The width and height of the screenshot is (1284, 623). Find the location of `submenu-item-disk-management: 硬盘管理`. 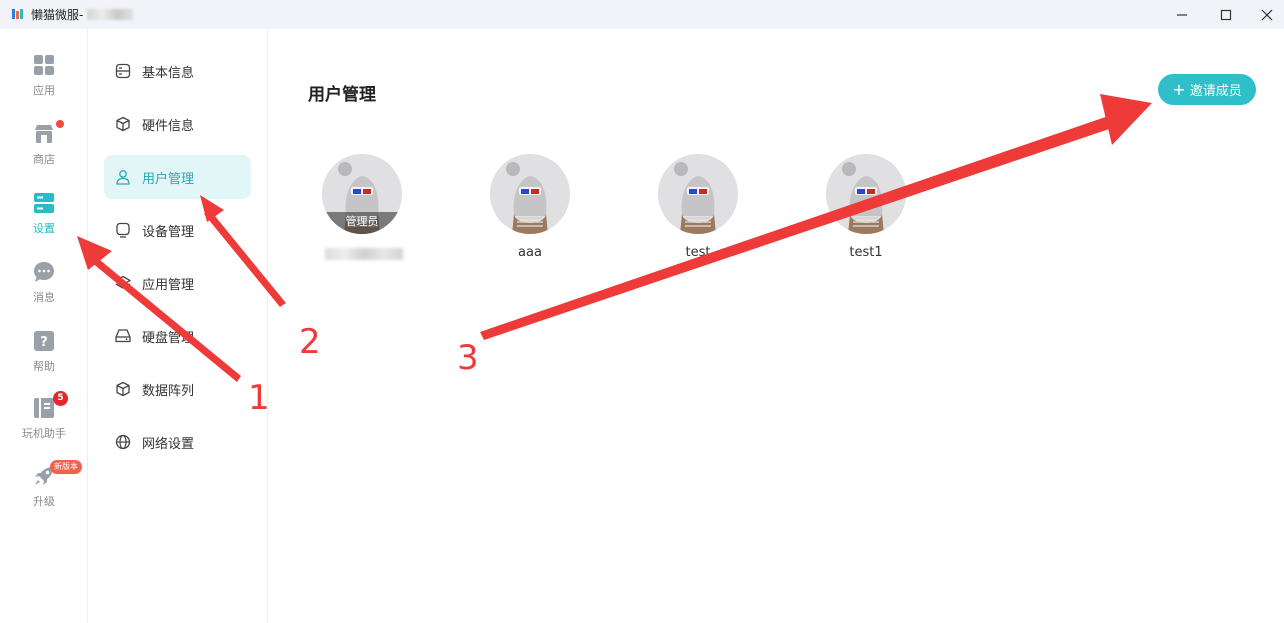

submenu-item-disk-management: 硬盘管理 is located at coordinates (177, 336).